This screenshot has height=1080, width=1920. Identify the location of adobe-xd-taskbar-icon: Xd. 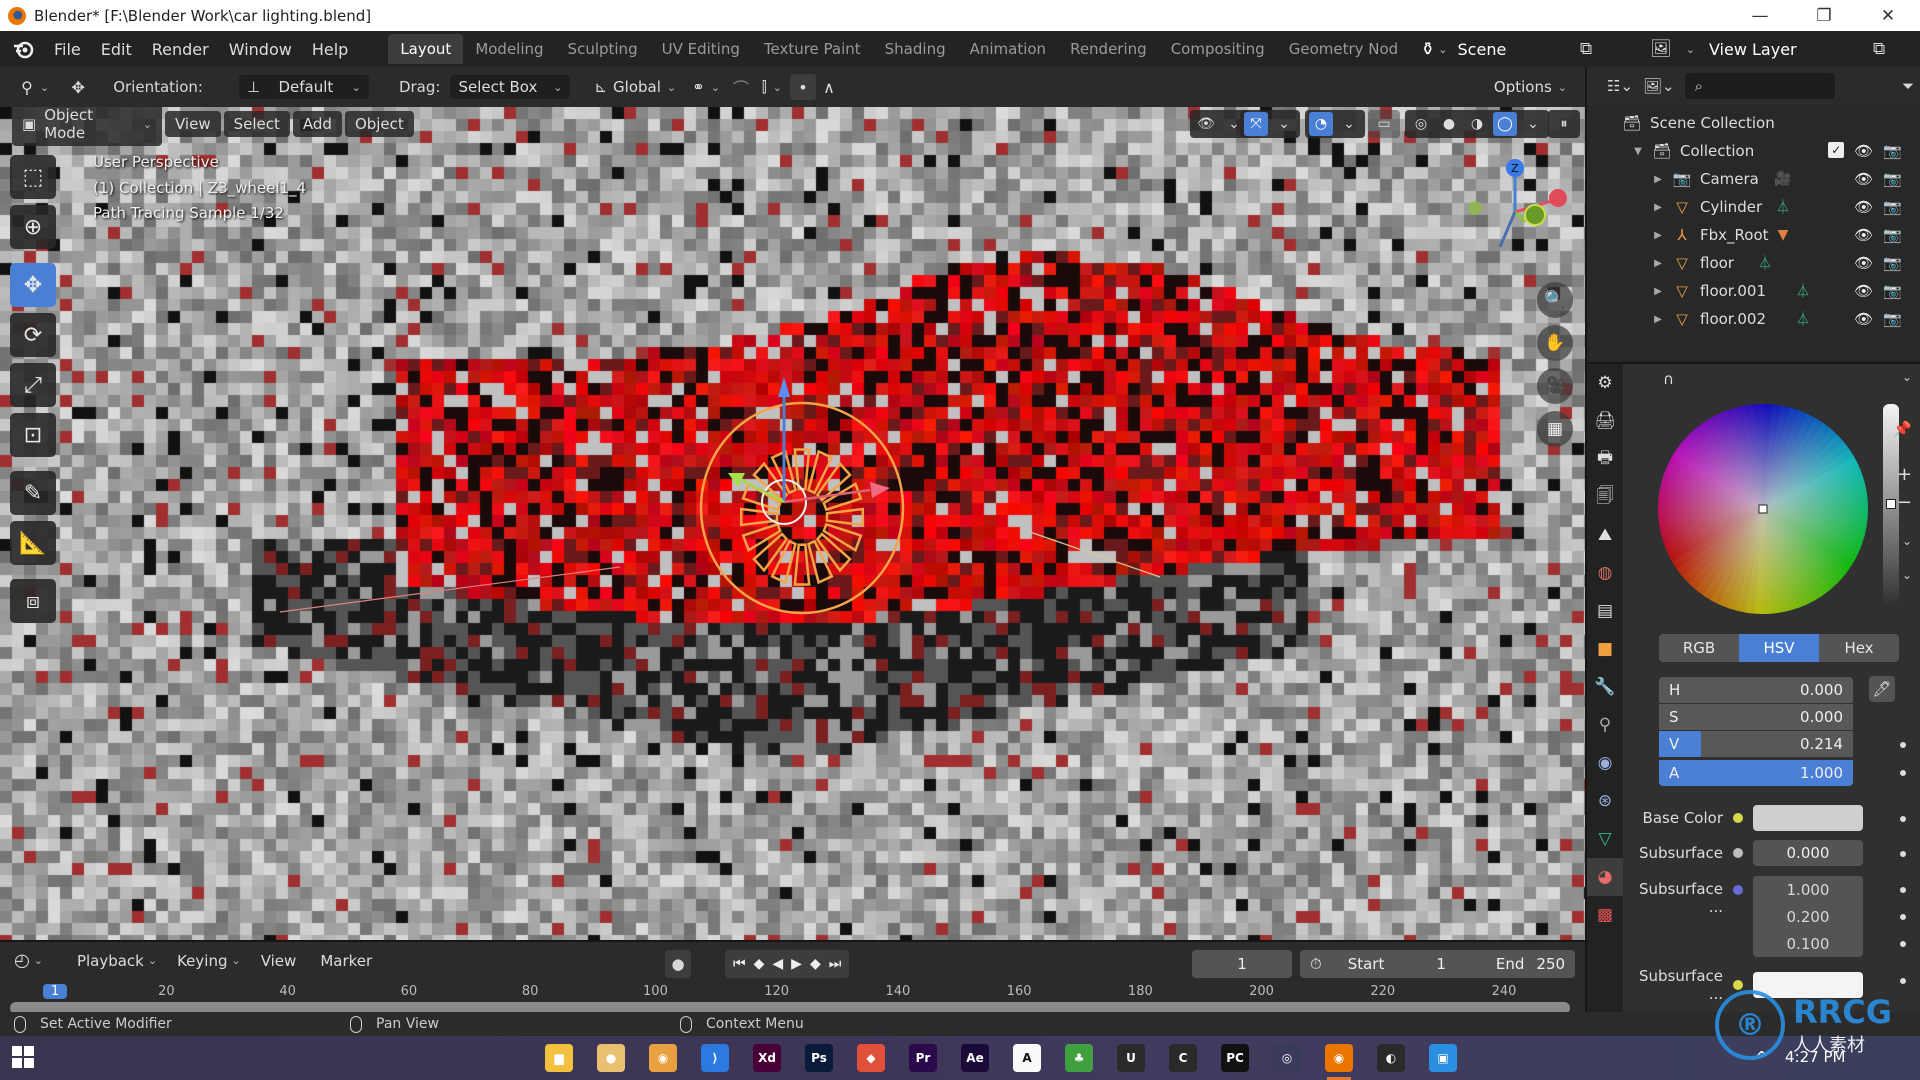
(767, 1058).